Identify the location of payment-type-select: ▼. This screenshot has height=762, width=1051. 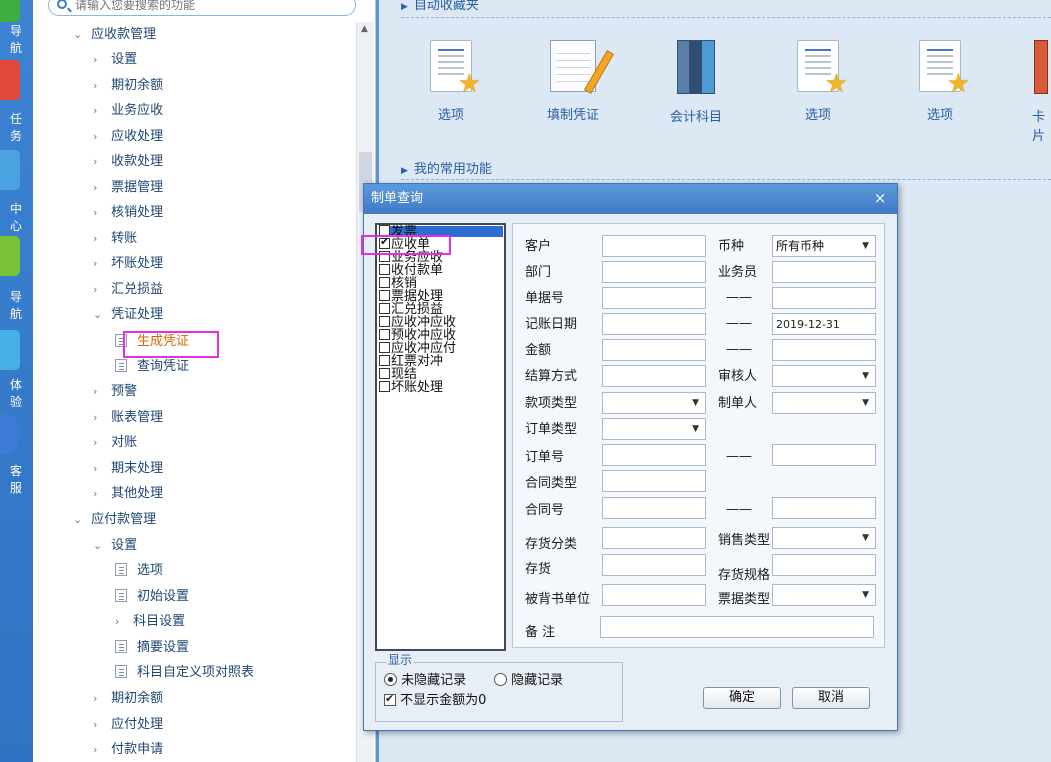
(654, 403).